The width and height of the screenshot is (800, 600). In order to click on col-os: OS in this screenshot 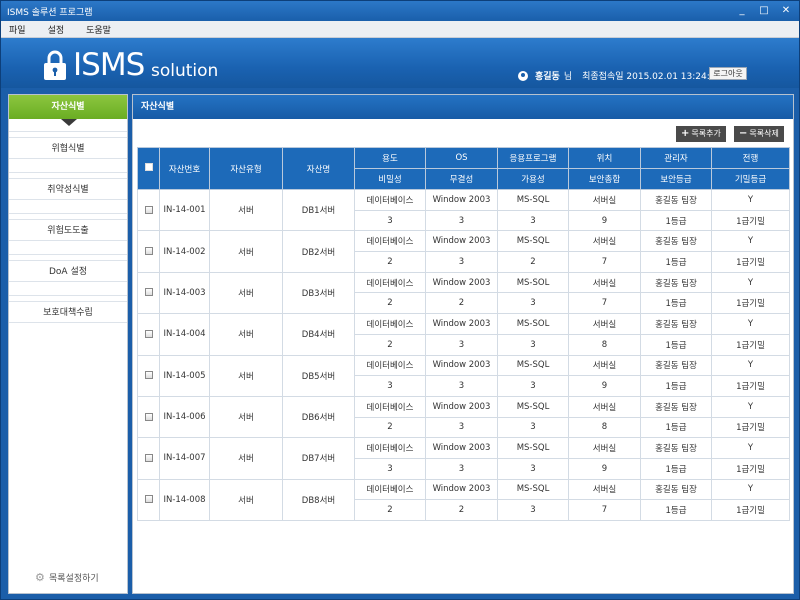, I will do `click(461, 158)`.